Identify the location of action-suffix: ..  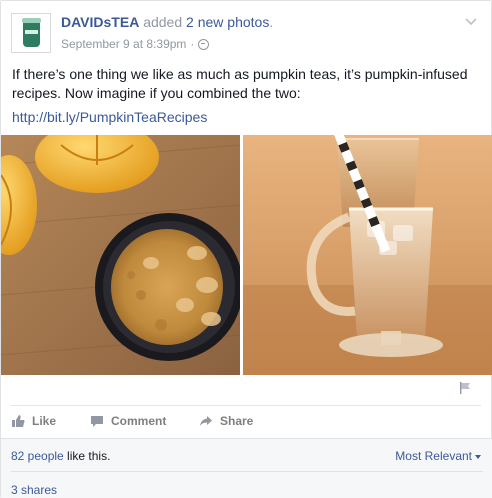
(271, 22).